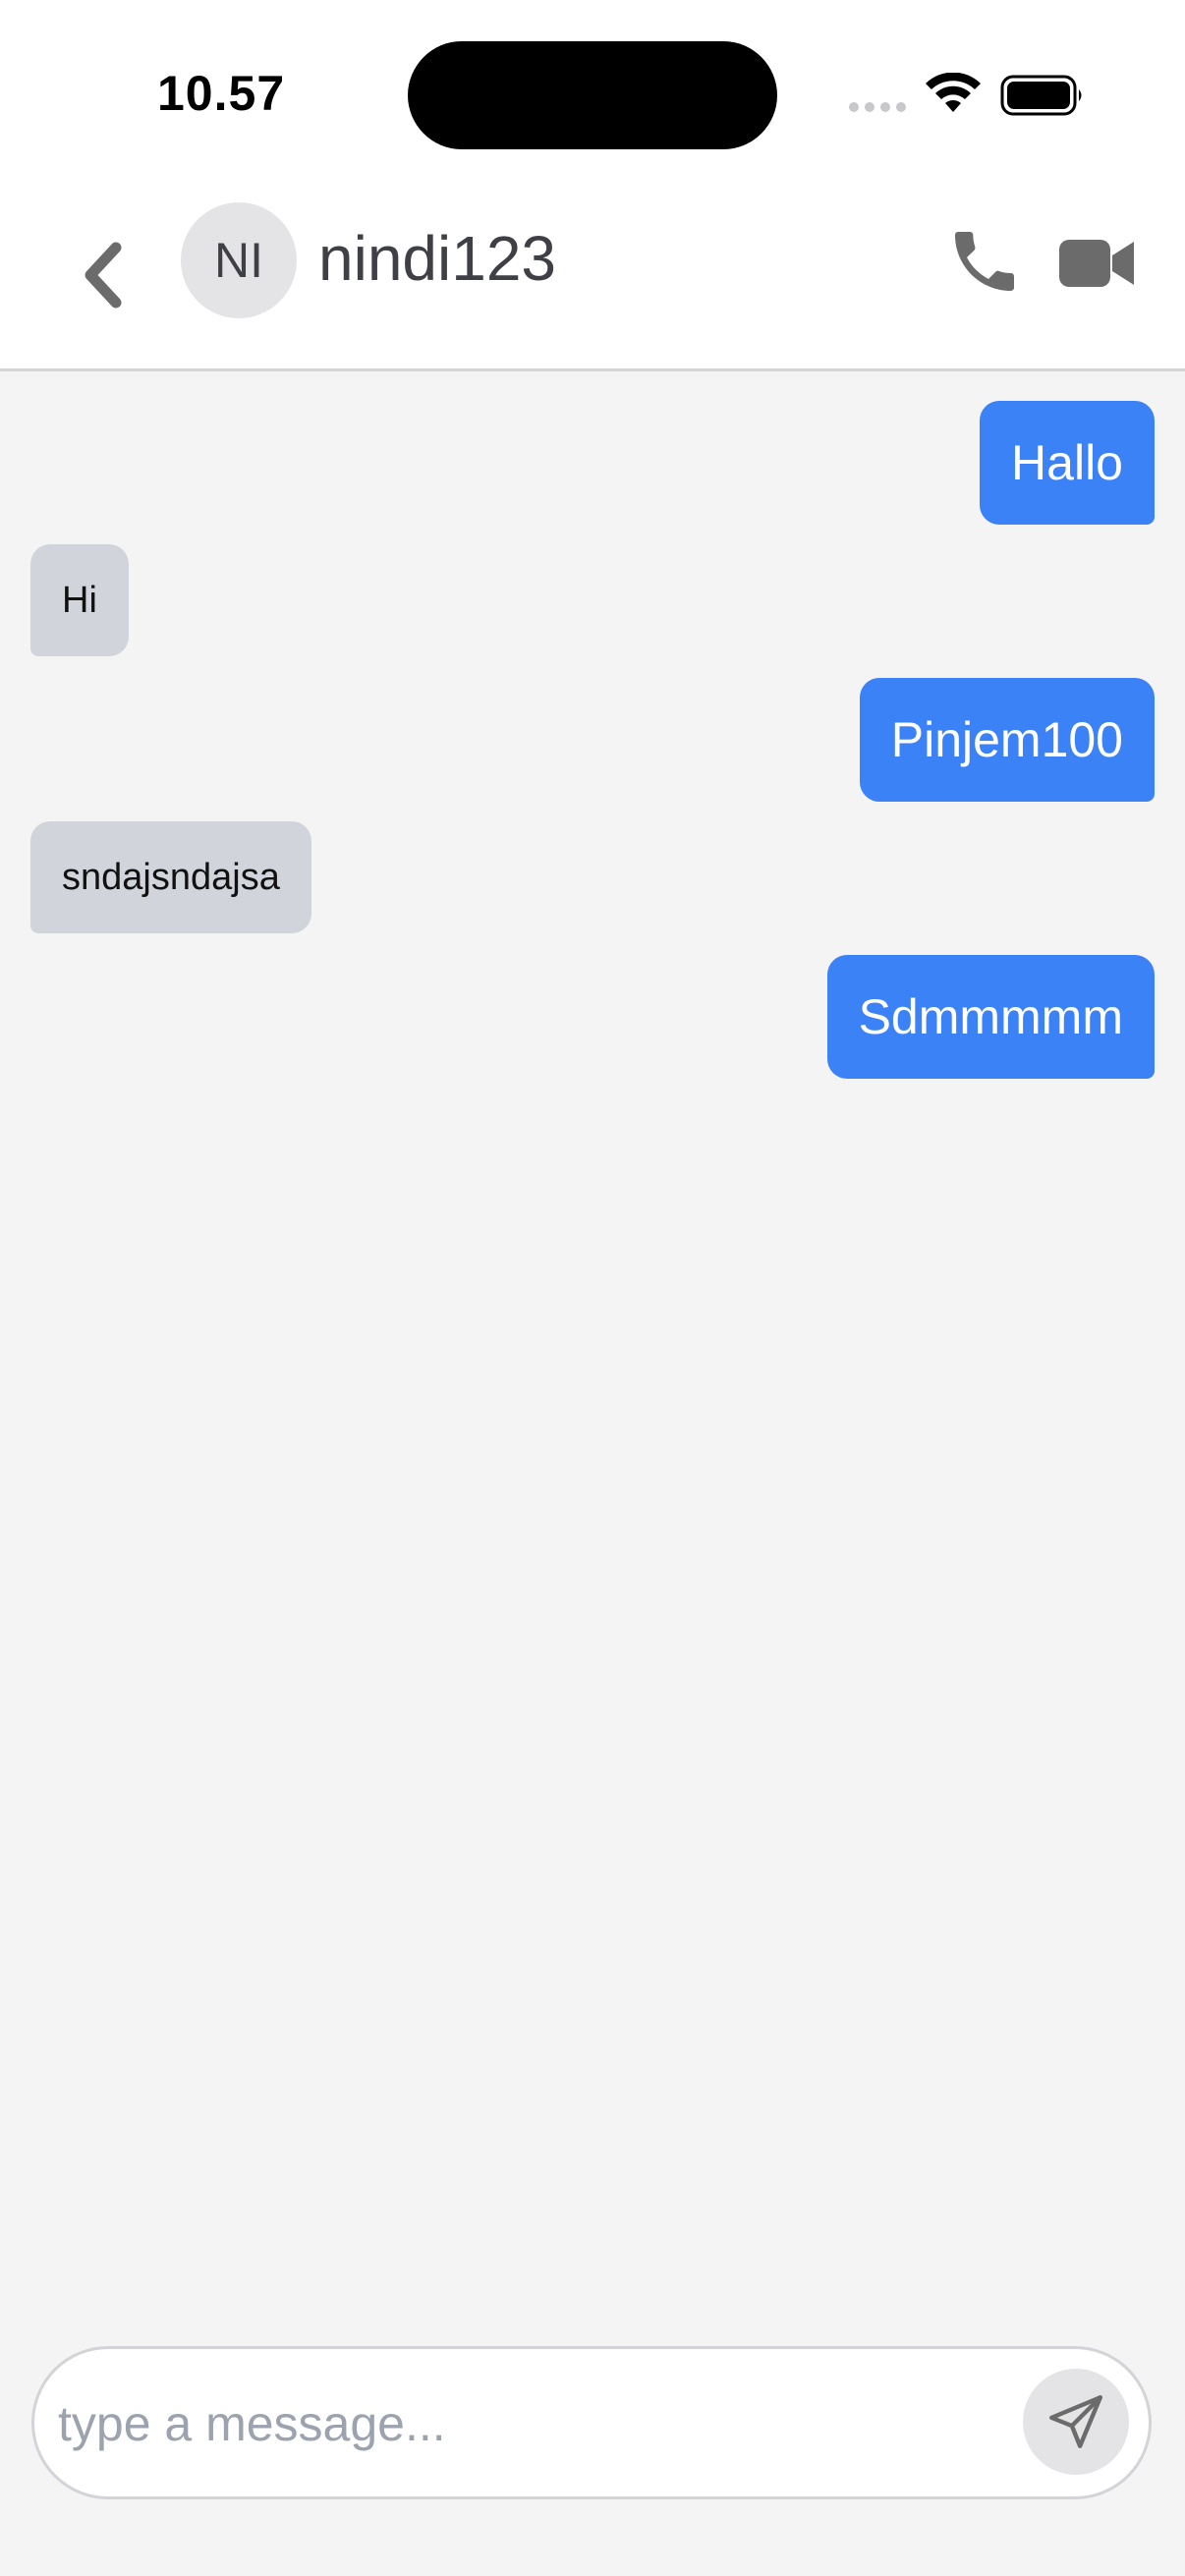 The width and height of the screenshot is (1185, 2576). I want to click on received-message-bubble: sndajsndajsa, so click(170, 877).